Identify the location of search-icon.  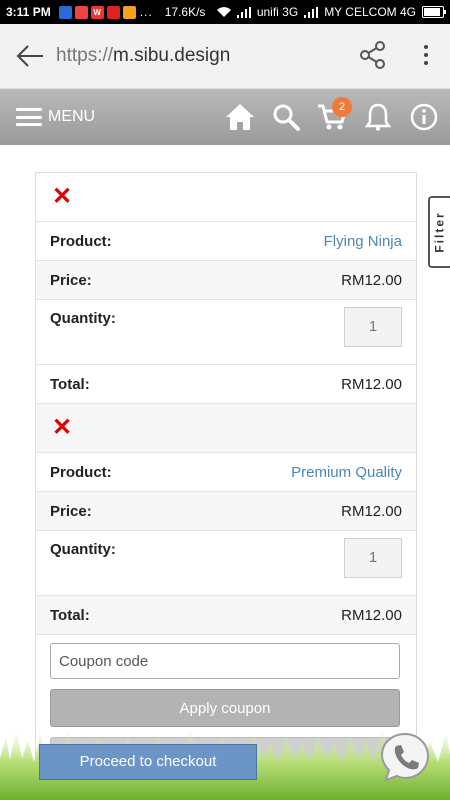
(286, 117).